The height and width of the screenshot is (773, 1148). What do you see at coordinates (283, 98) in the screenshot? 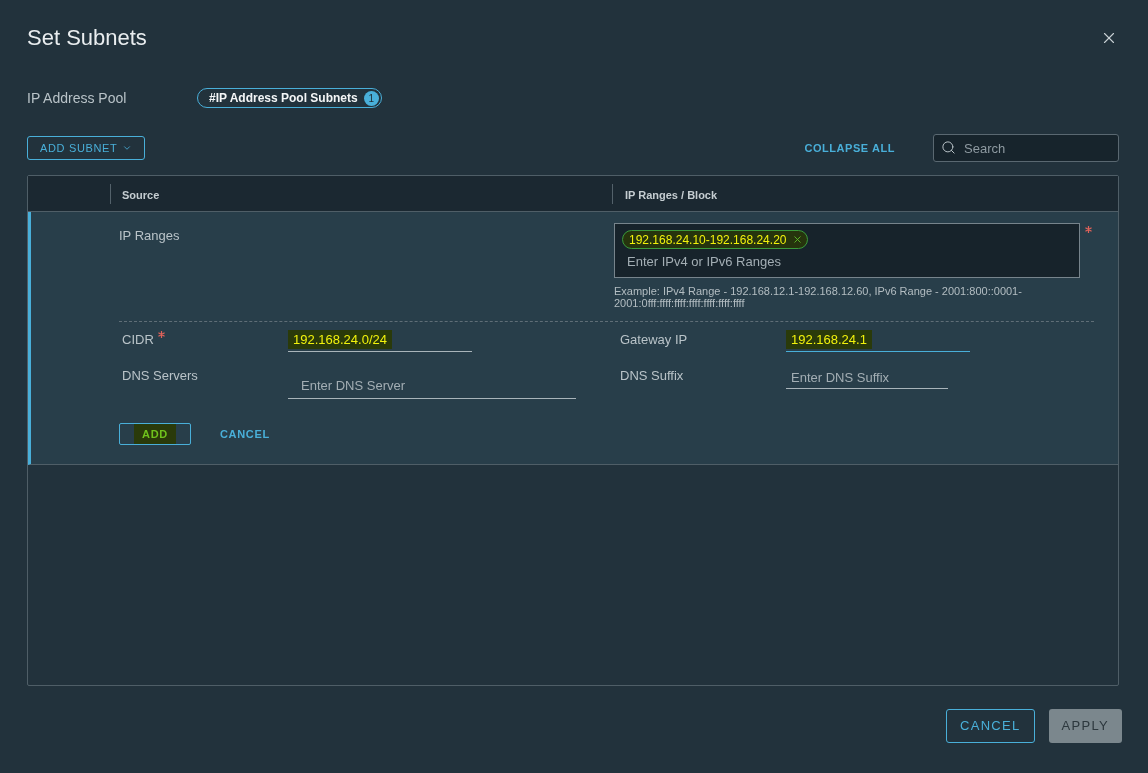
I see `tag-label: #IP Address Pool Subnets` at bounding box center [283, 98].